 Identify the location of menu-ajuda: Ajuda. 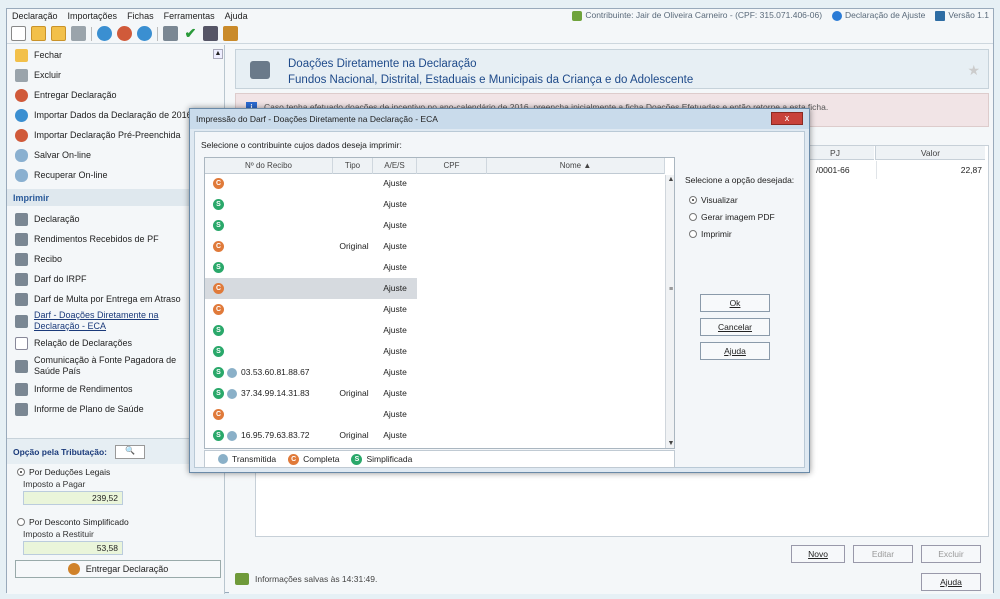
(236, 16).